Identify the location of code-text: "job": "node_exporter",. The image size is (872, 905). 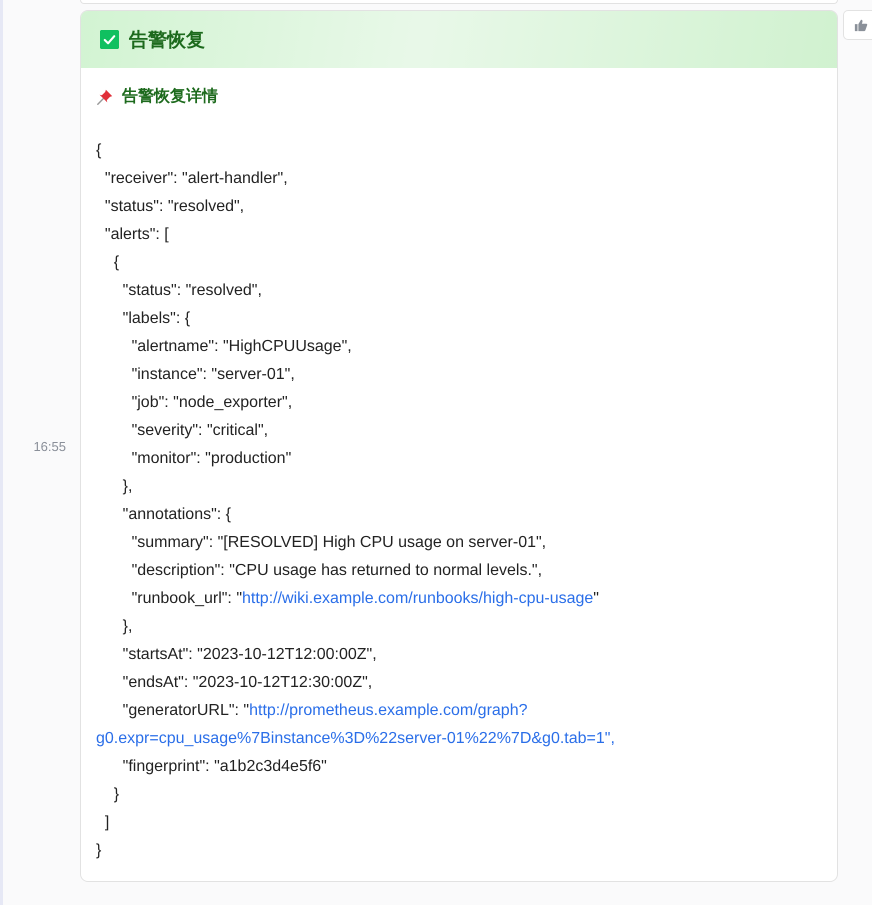
(211, 402).